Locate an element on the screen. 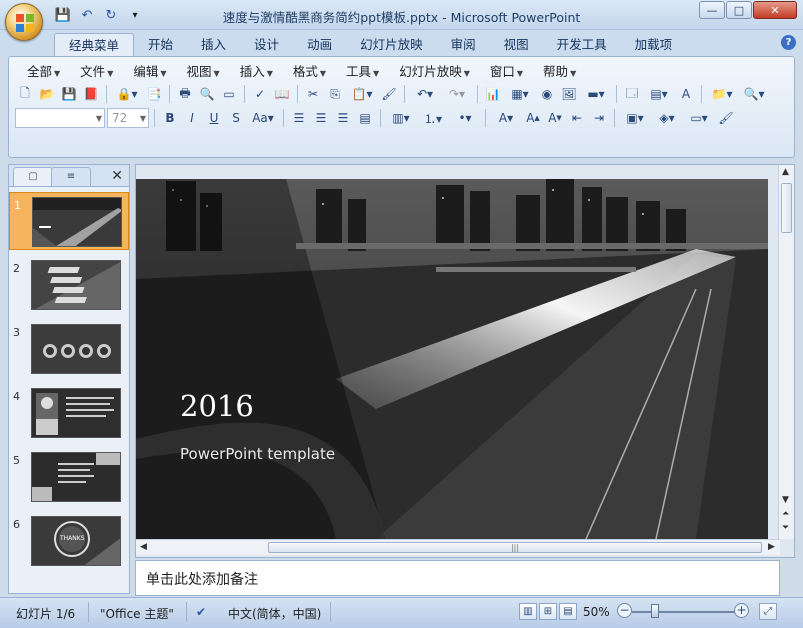 The width and height of the screenshot is (803, 628). menu-insert: 插入 ▼ is located at coordinates (256, 72).